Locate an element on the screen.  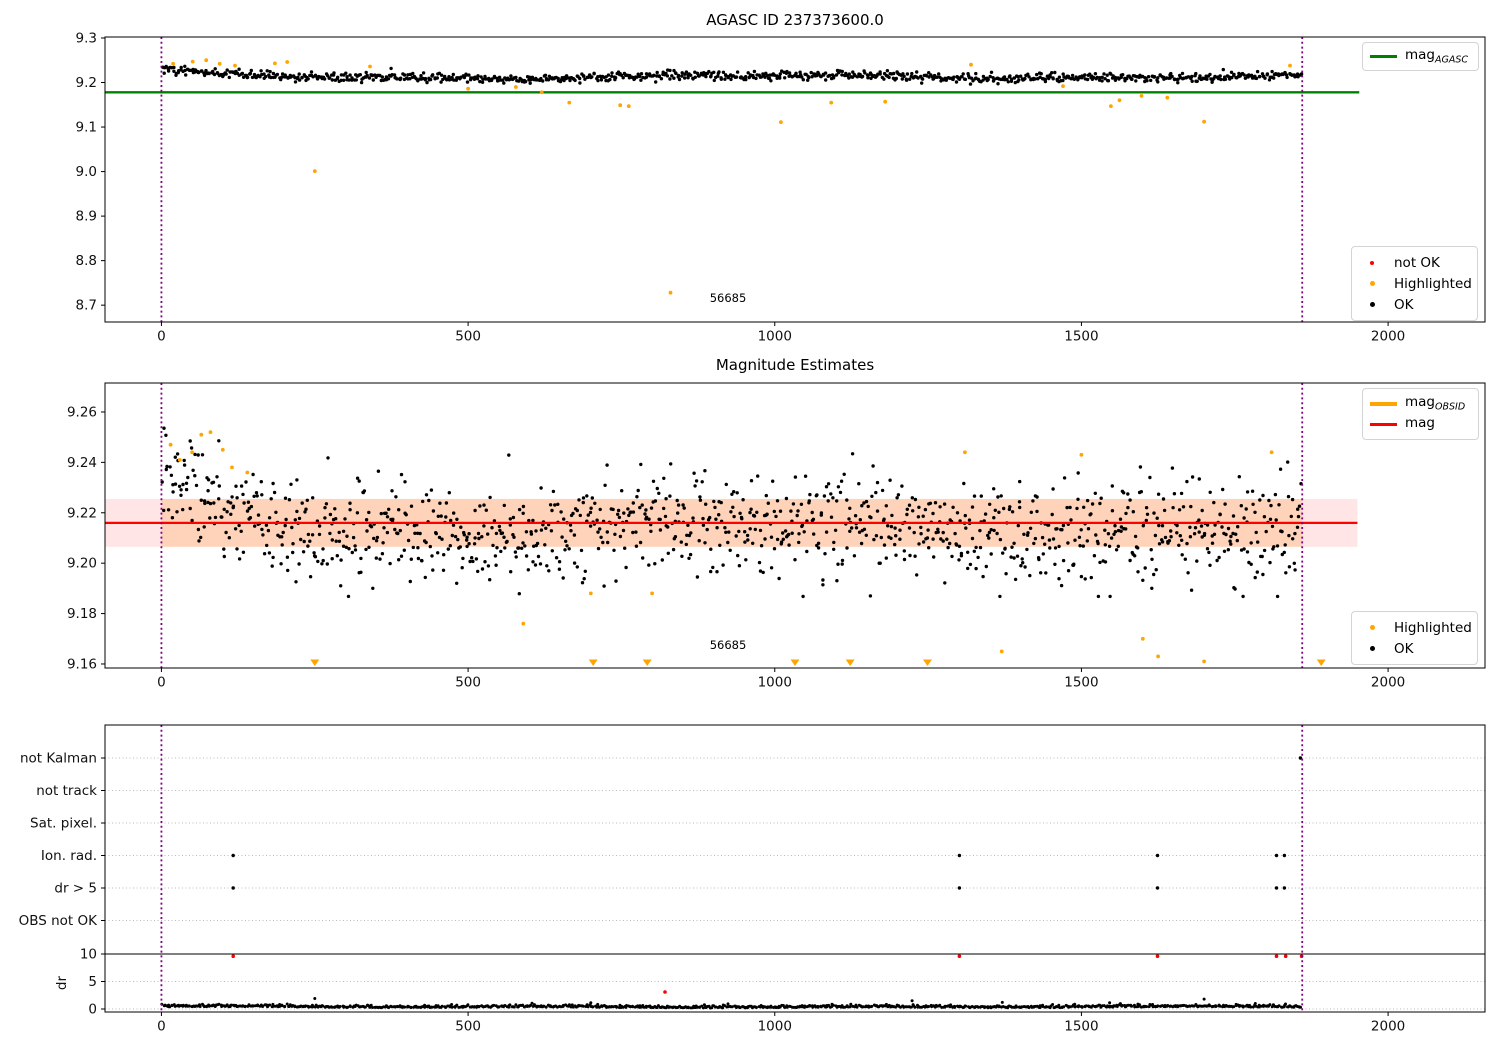
svg-text: 9.22 is located at coordinates (82, 513).